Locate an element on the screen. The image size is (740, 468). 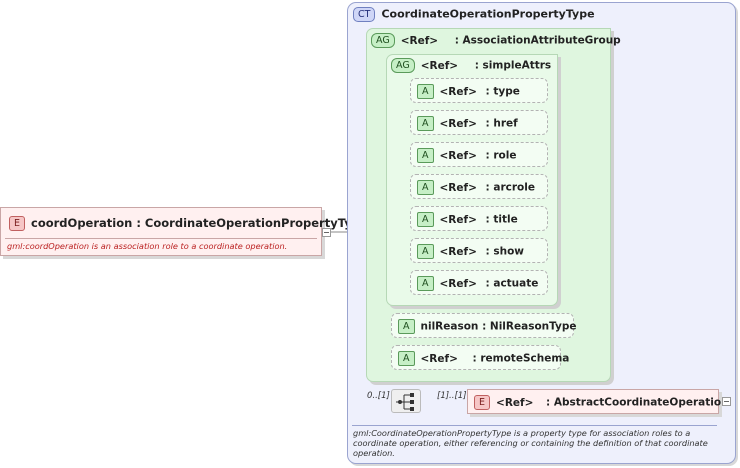
attribute-name: : href is located at coordinates (501, 123).